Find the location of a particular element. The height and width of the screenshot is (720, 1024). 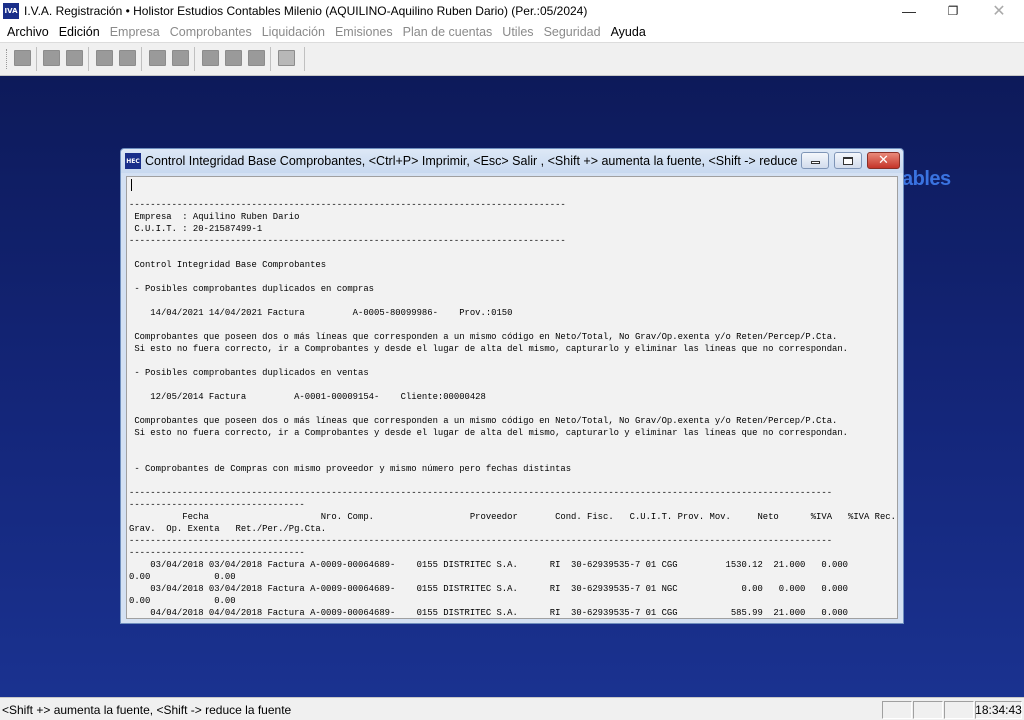

menu-comprobantes: Comprobantes is located at coordinates (211, 32).